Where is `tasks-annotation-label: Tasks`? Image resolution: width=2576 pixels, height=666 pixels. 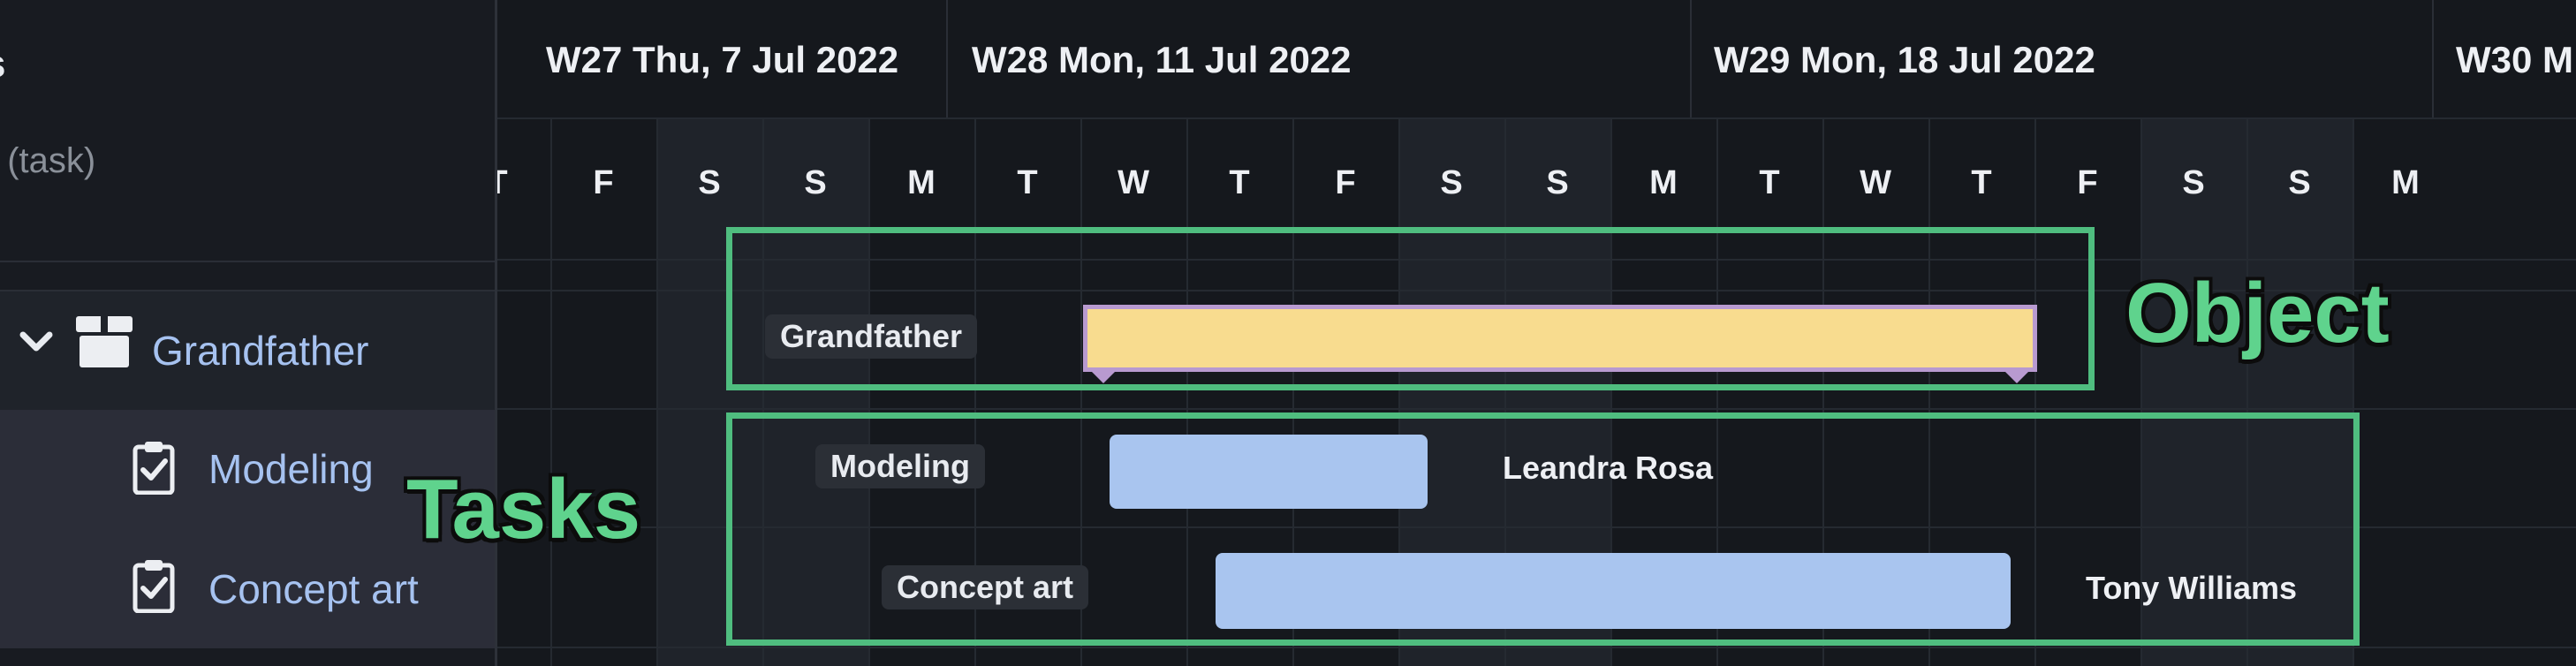
tasks-annotation-label: Tasks is located at coordinates (523, 509).